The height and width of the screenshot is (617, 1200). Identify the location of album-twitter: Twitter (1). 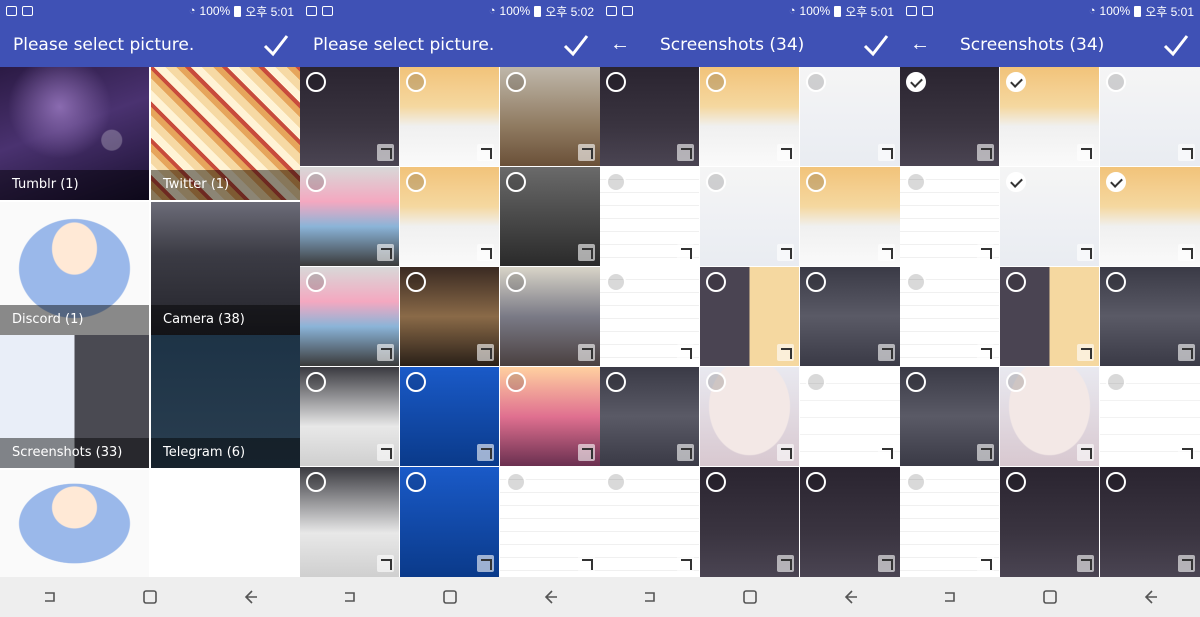
(225, 133).